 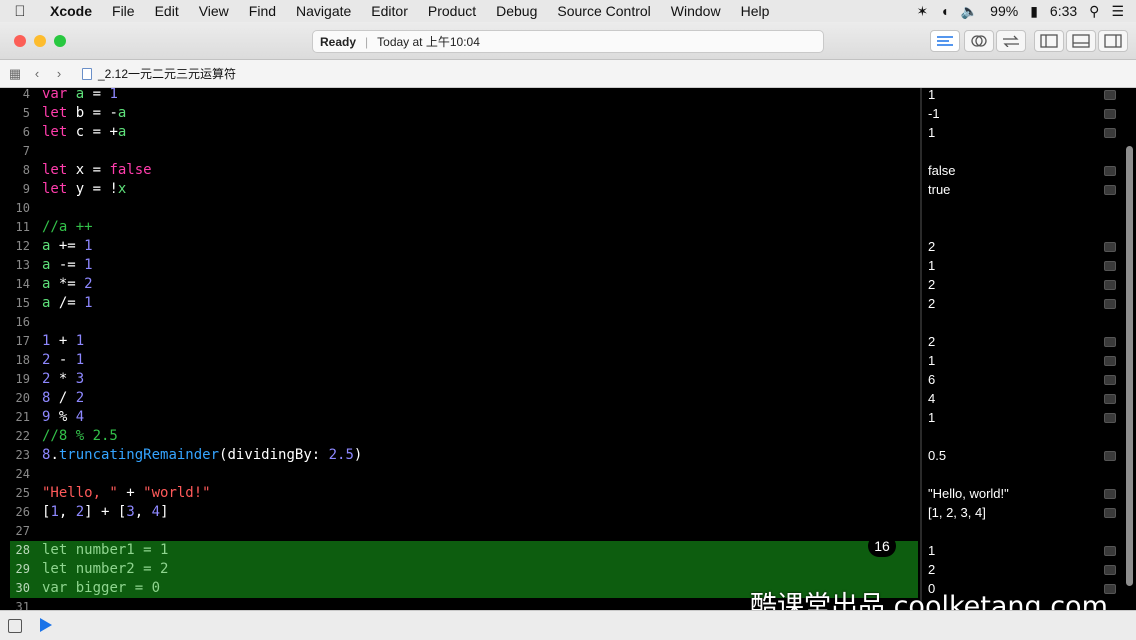 I want to click on menu-view: View, so click(x=214, y=11).